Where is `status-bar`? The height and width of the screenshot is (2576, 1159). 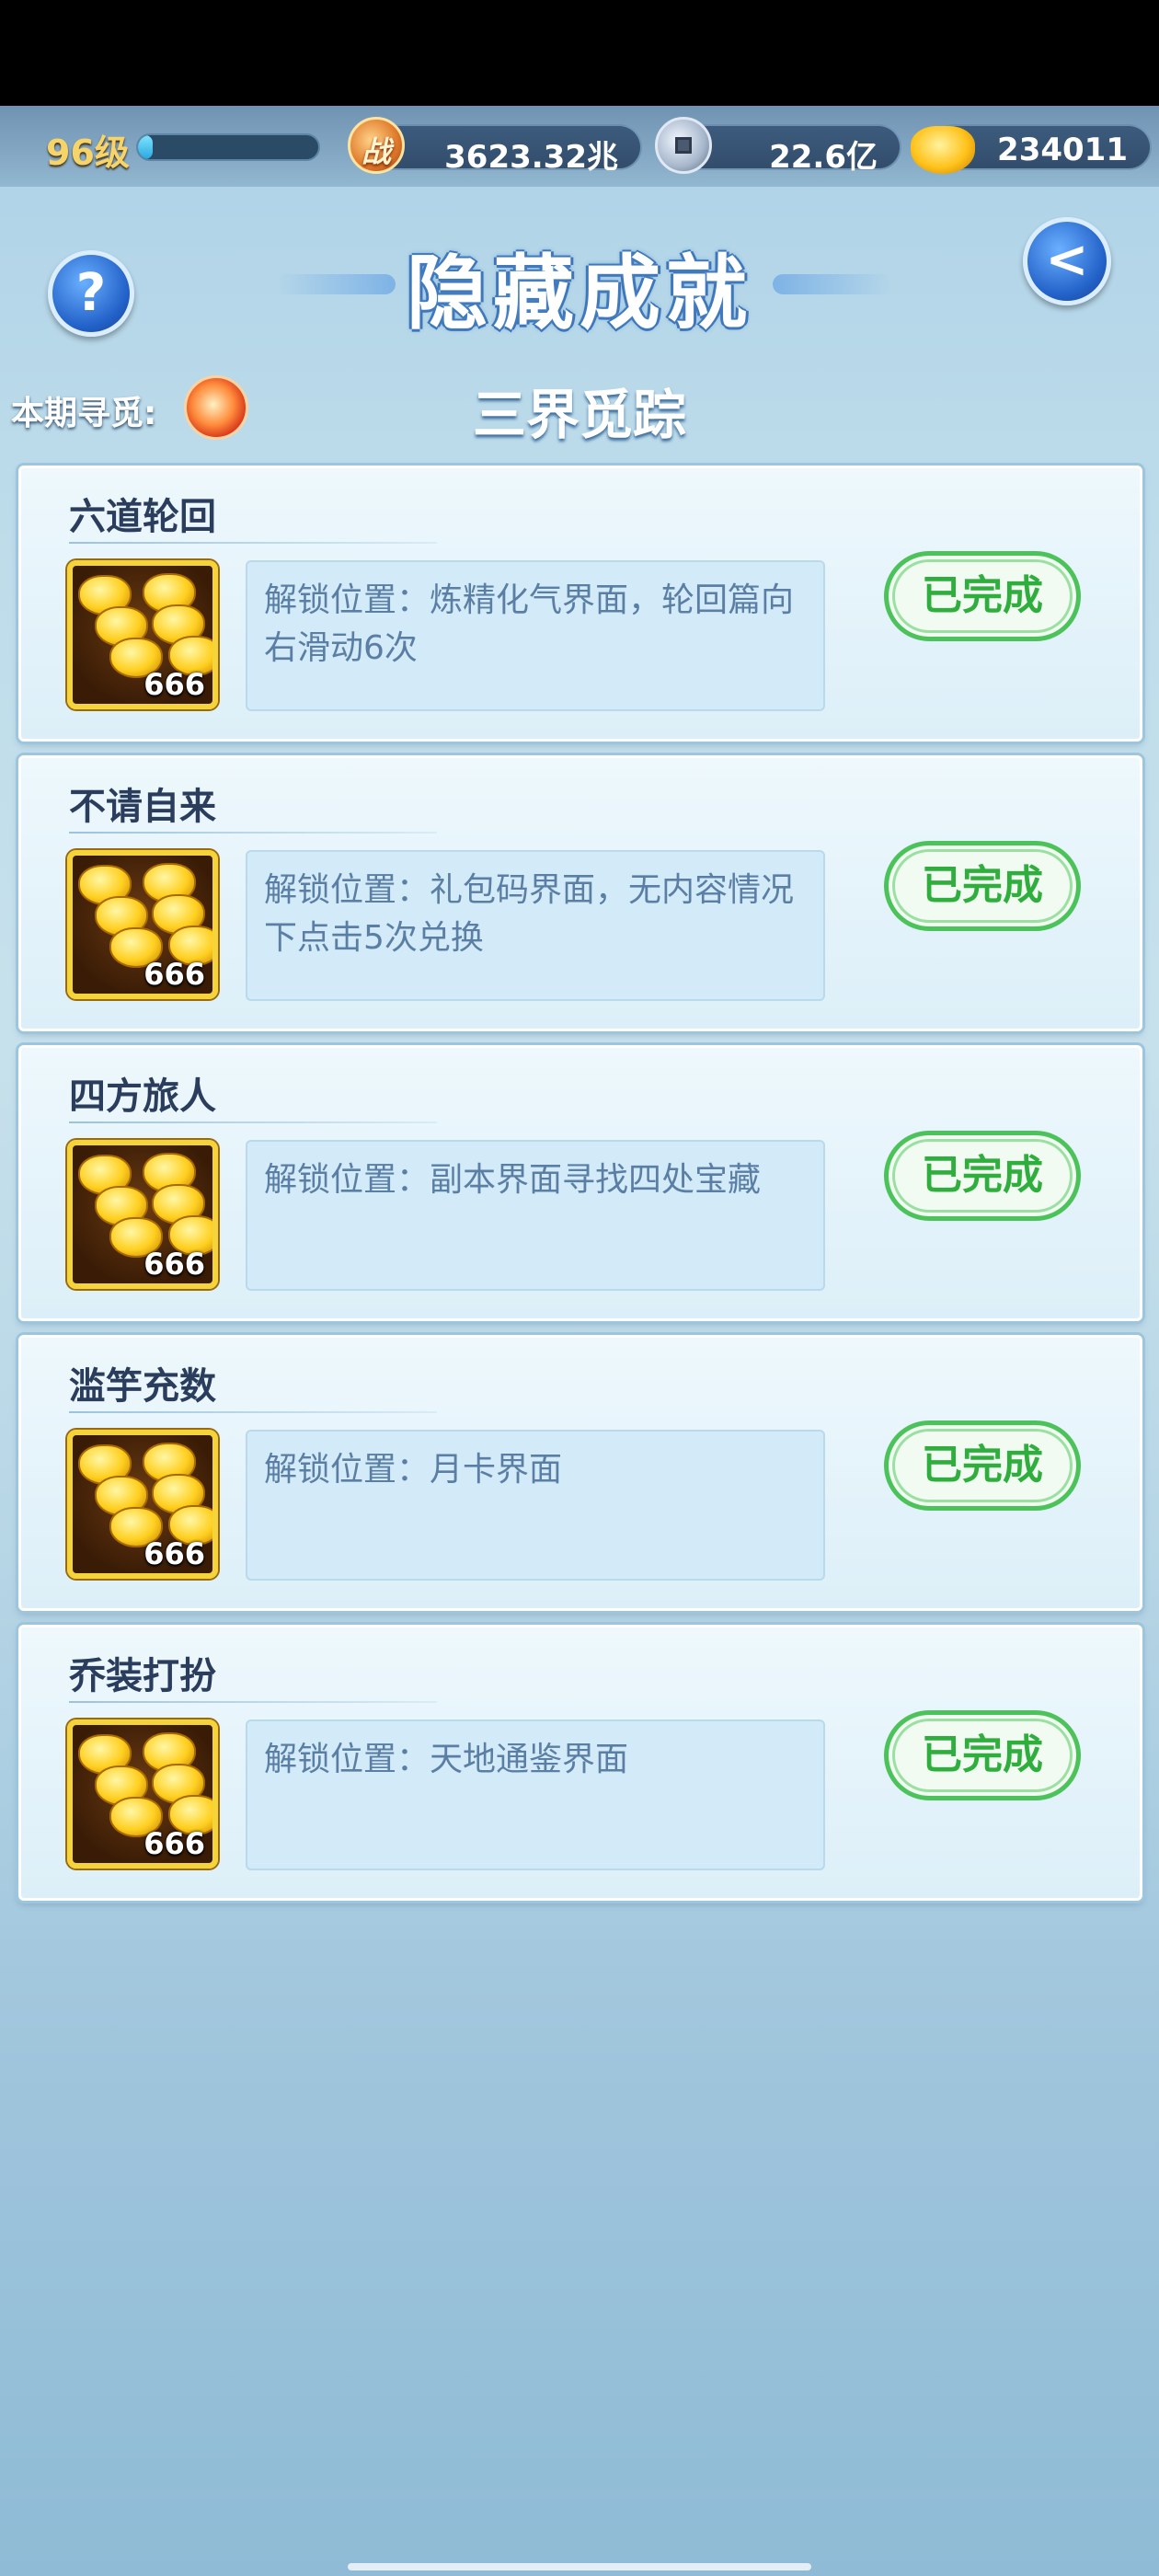 status-bar is located at coordinates (579, 53).